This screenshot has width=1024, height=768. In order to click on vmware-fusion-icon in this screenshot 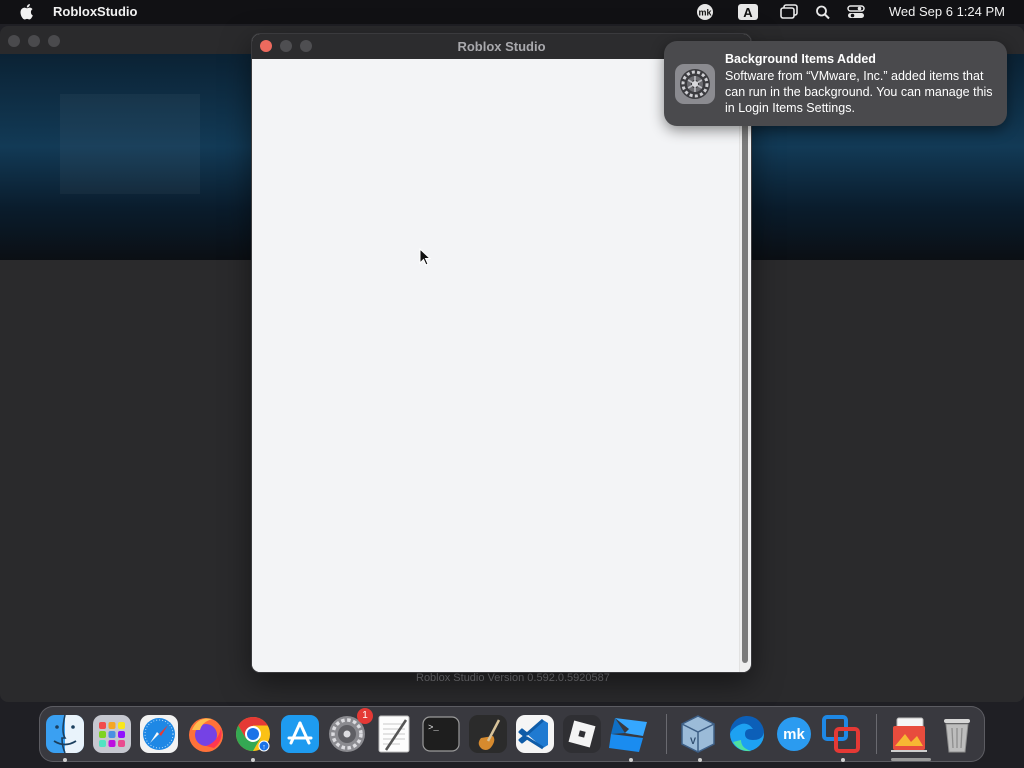, I will do `click(841, 734)`.